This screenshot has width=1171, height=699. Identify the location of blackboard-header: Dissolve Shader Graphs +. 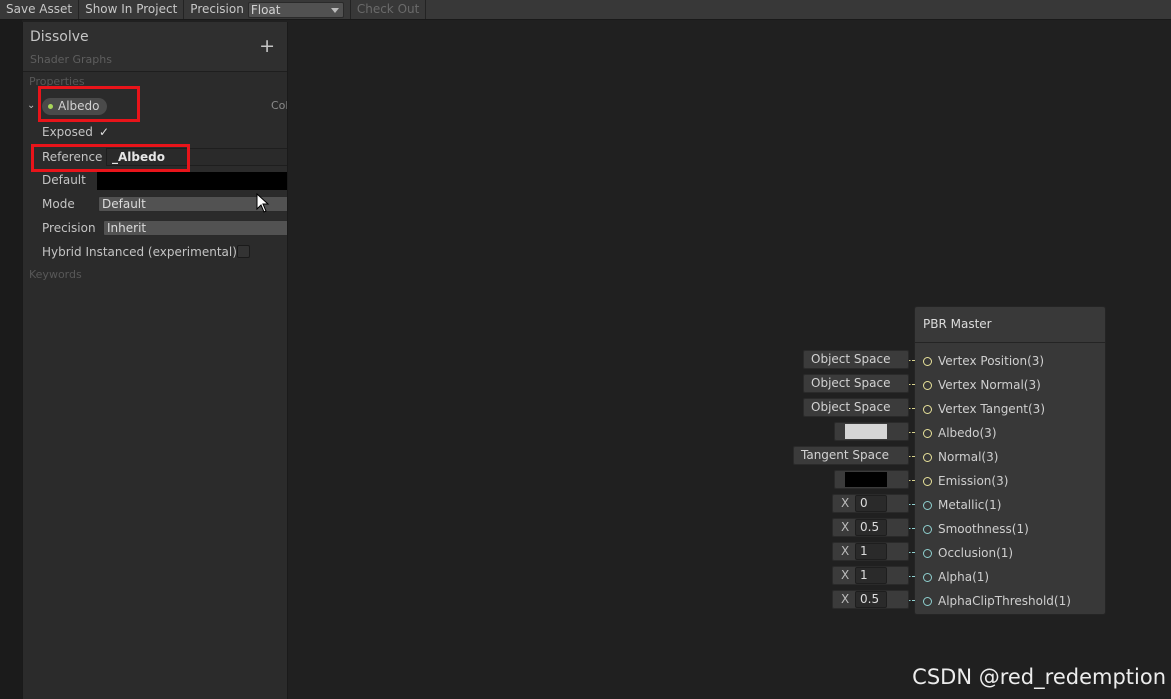
(155, 47).